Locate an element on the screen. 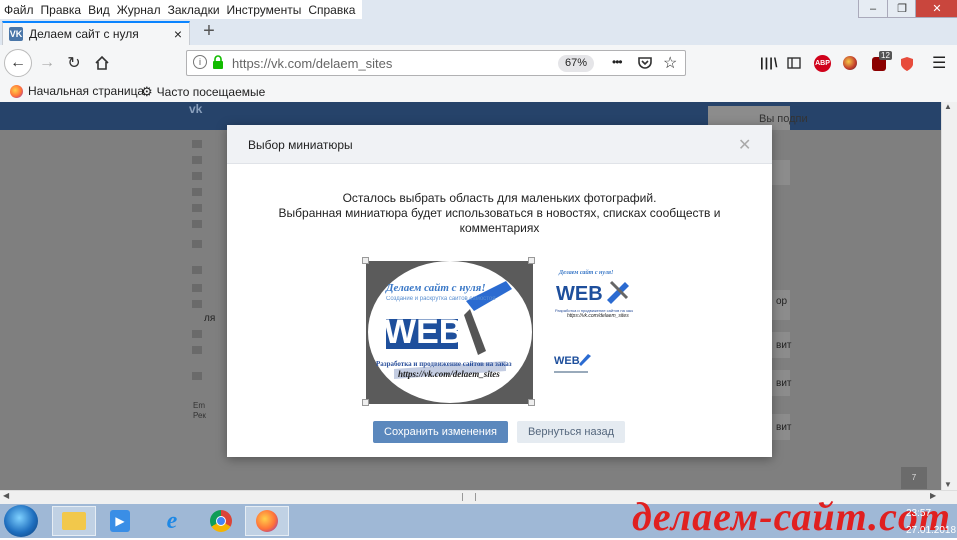 The height and width of the screenshot is (540, 957). extension-badge: 12 is located at coordinates (885, 55).